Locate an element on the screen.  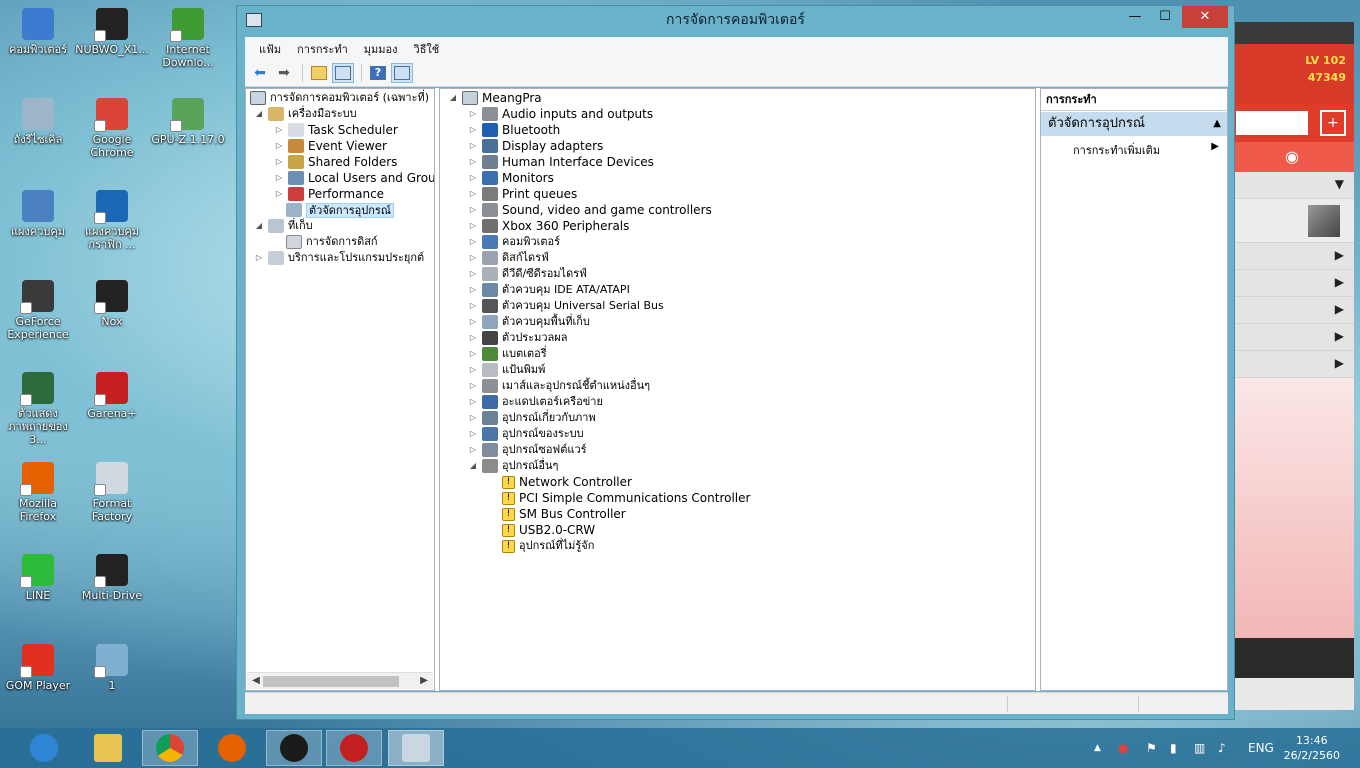
tree-disk-management: การจัดการดิสก์ is located at coordinates (332, 242).